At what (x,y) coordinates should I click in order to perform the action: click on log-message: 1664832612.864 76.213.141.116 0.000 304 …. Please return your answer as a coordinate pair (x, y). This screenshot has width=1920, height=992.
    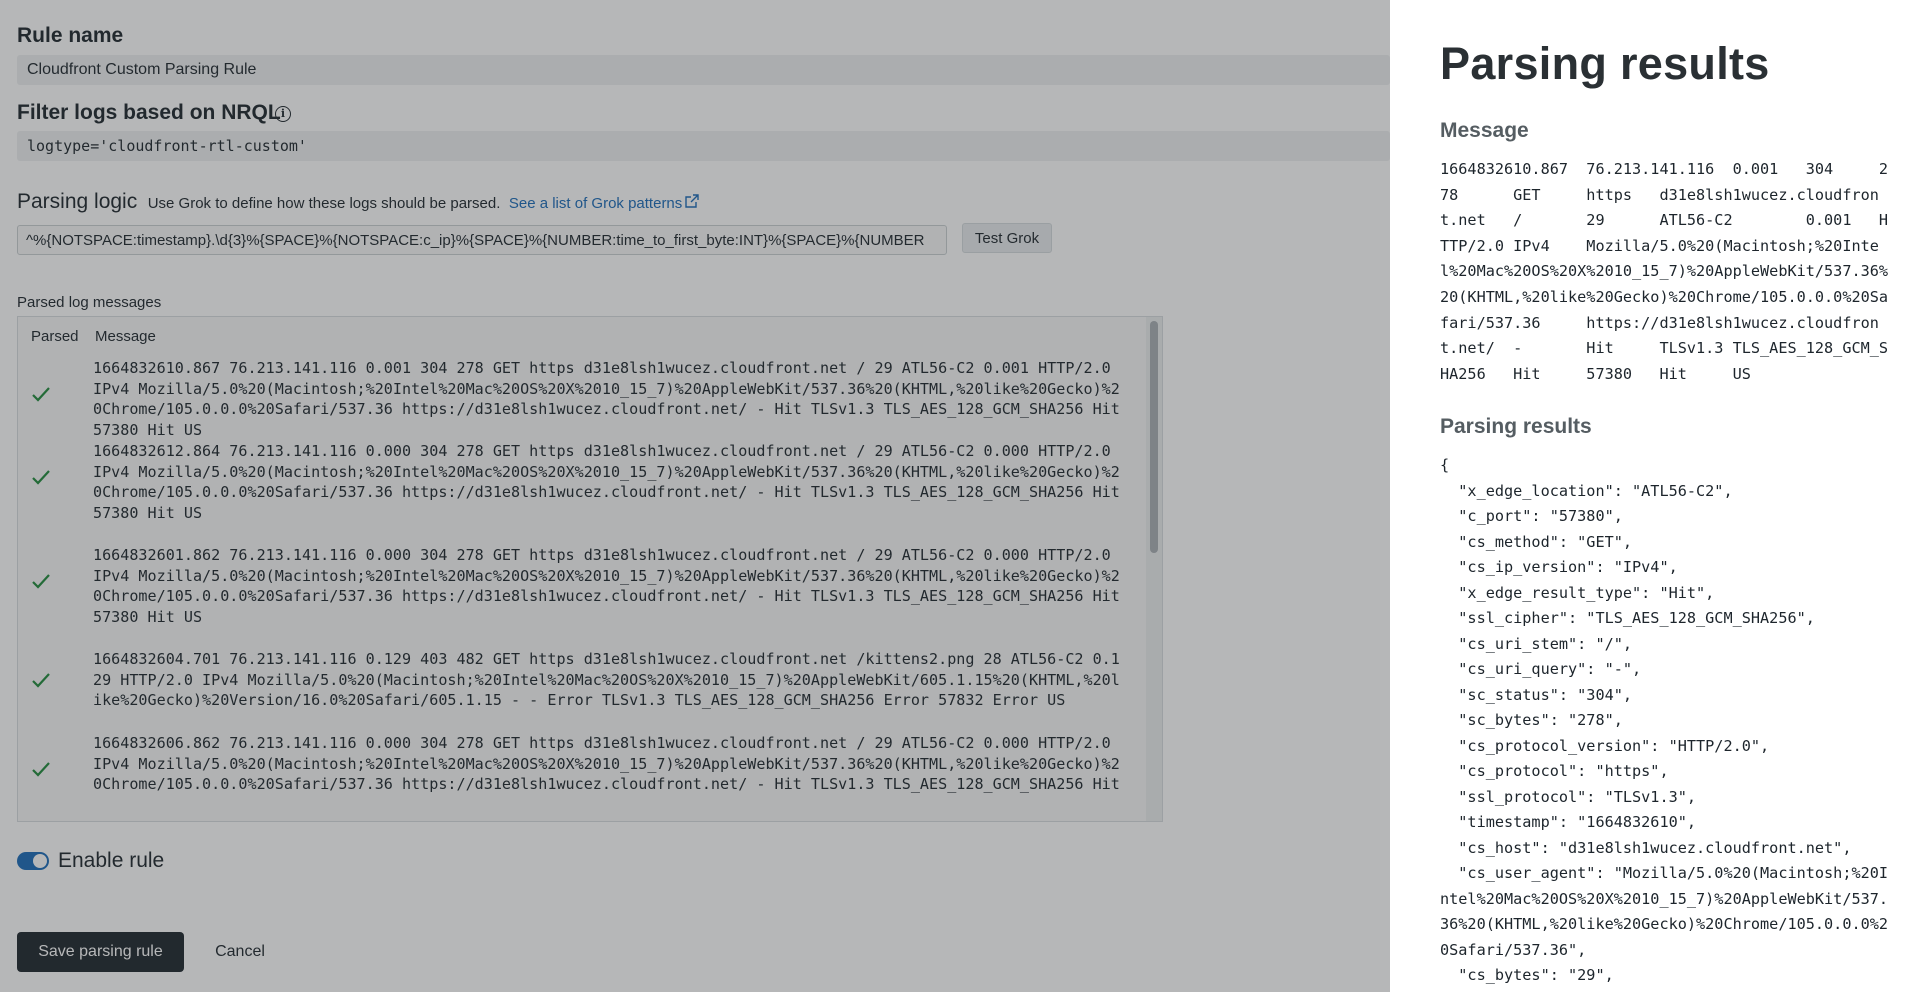
    Looking at the image, I should click on (606, 482).